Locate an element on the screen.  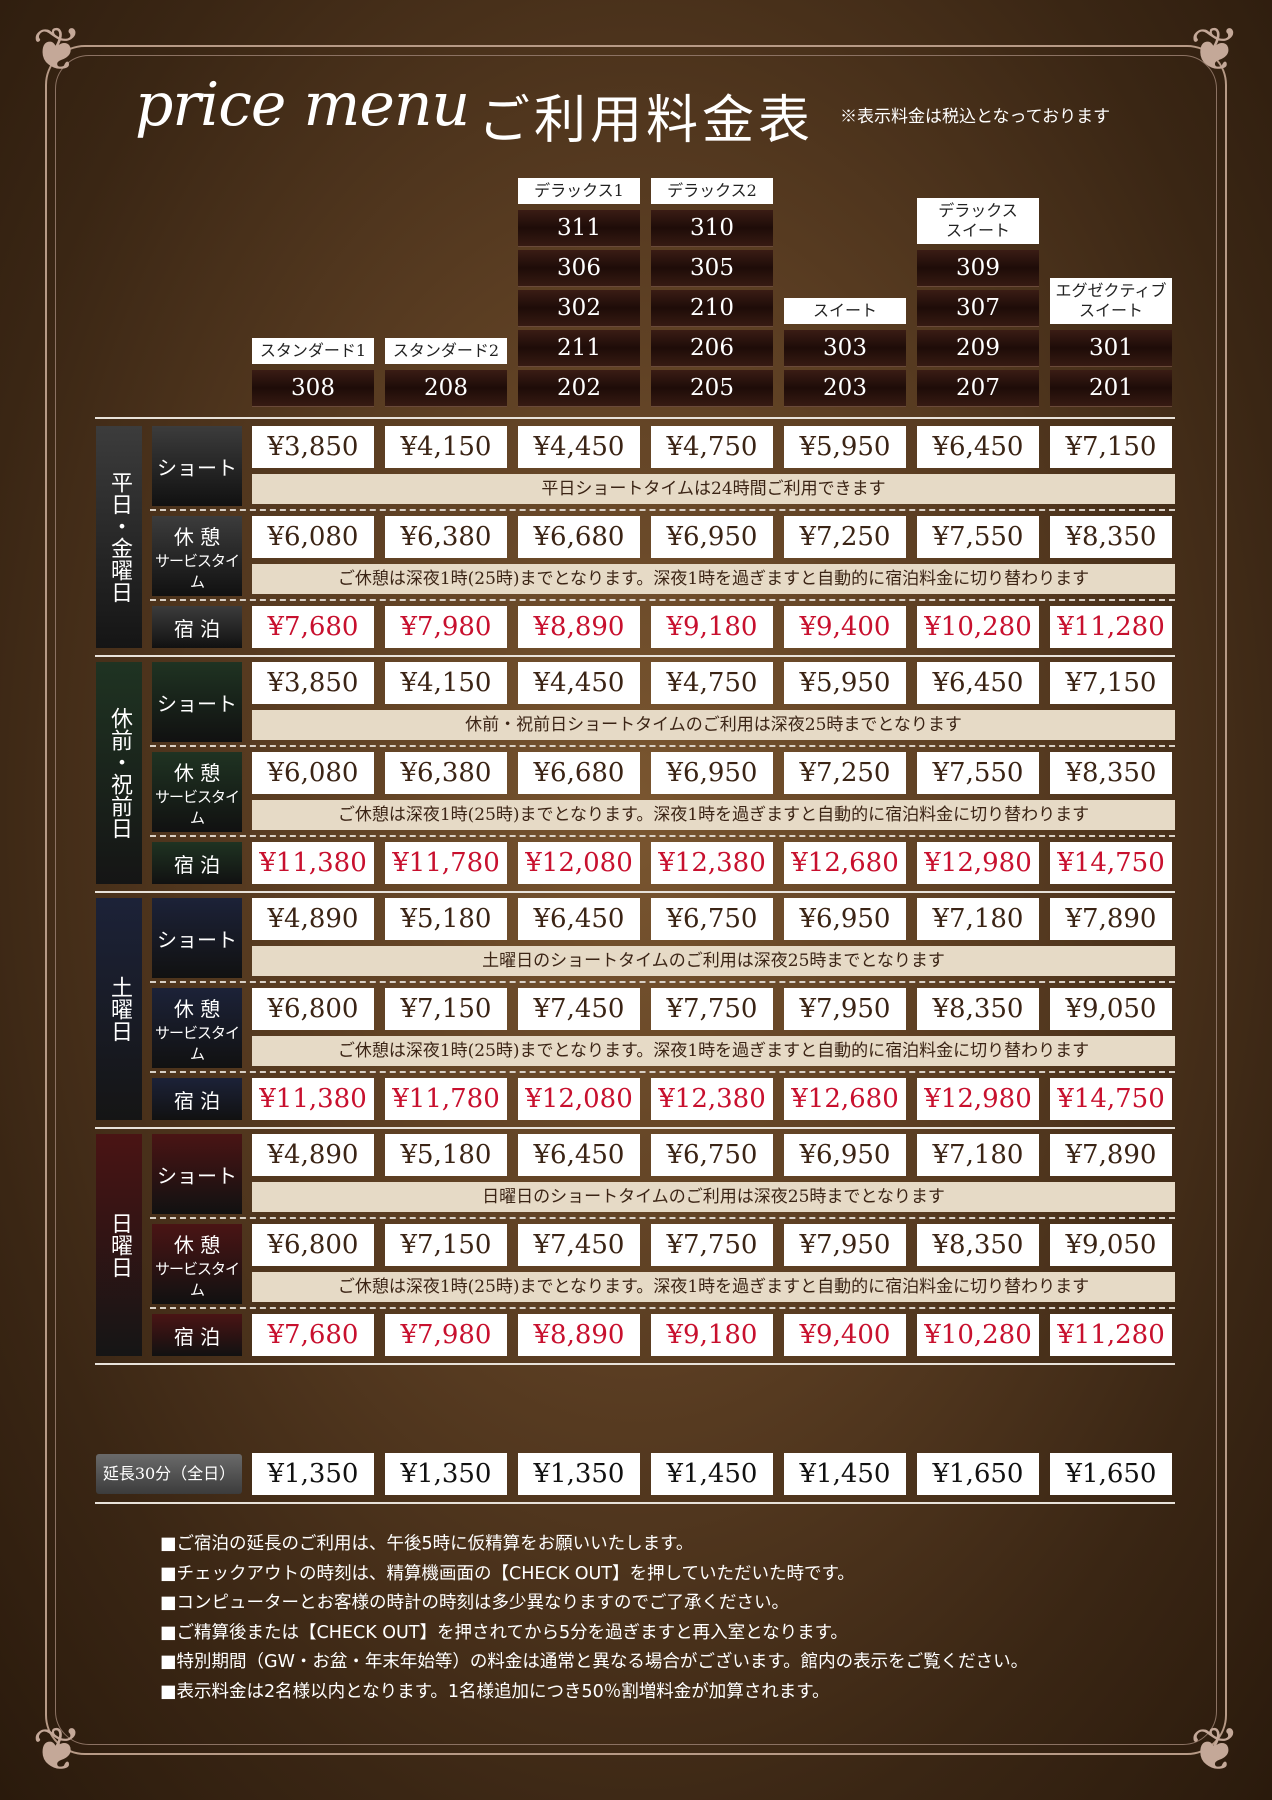
price-cell: ¥9,050 is located at coordinates (1111, 1009).